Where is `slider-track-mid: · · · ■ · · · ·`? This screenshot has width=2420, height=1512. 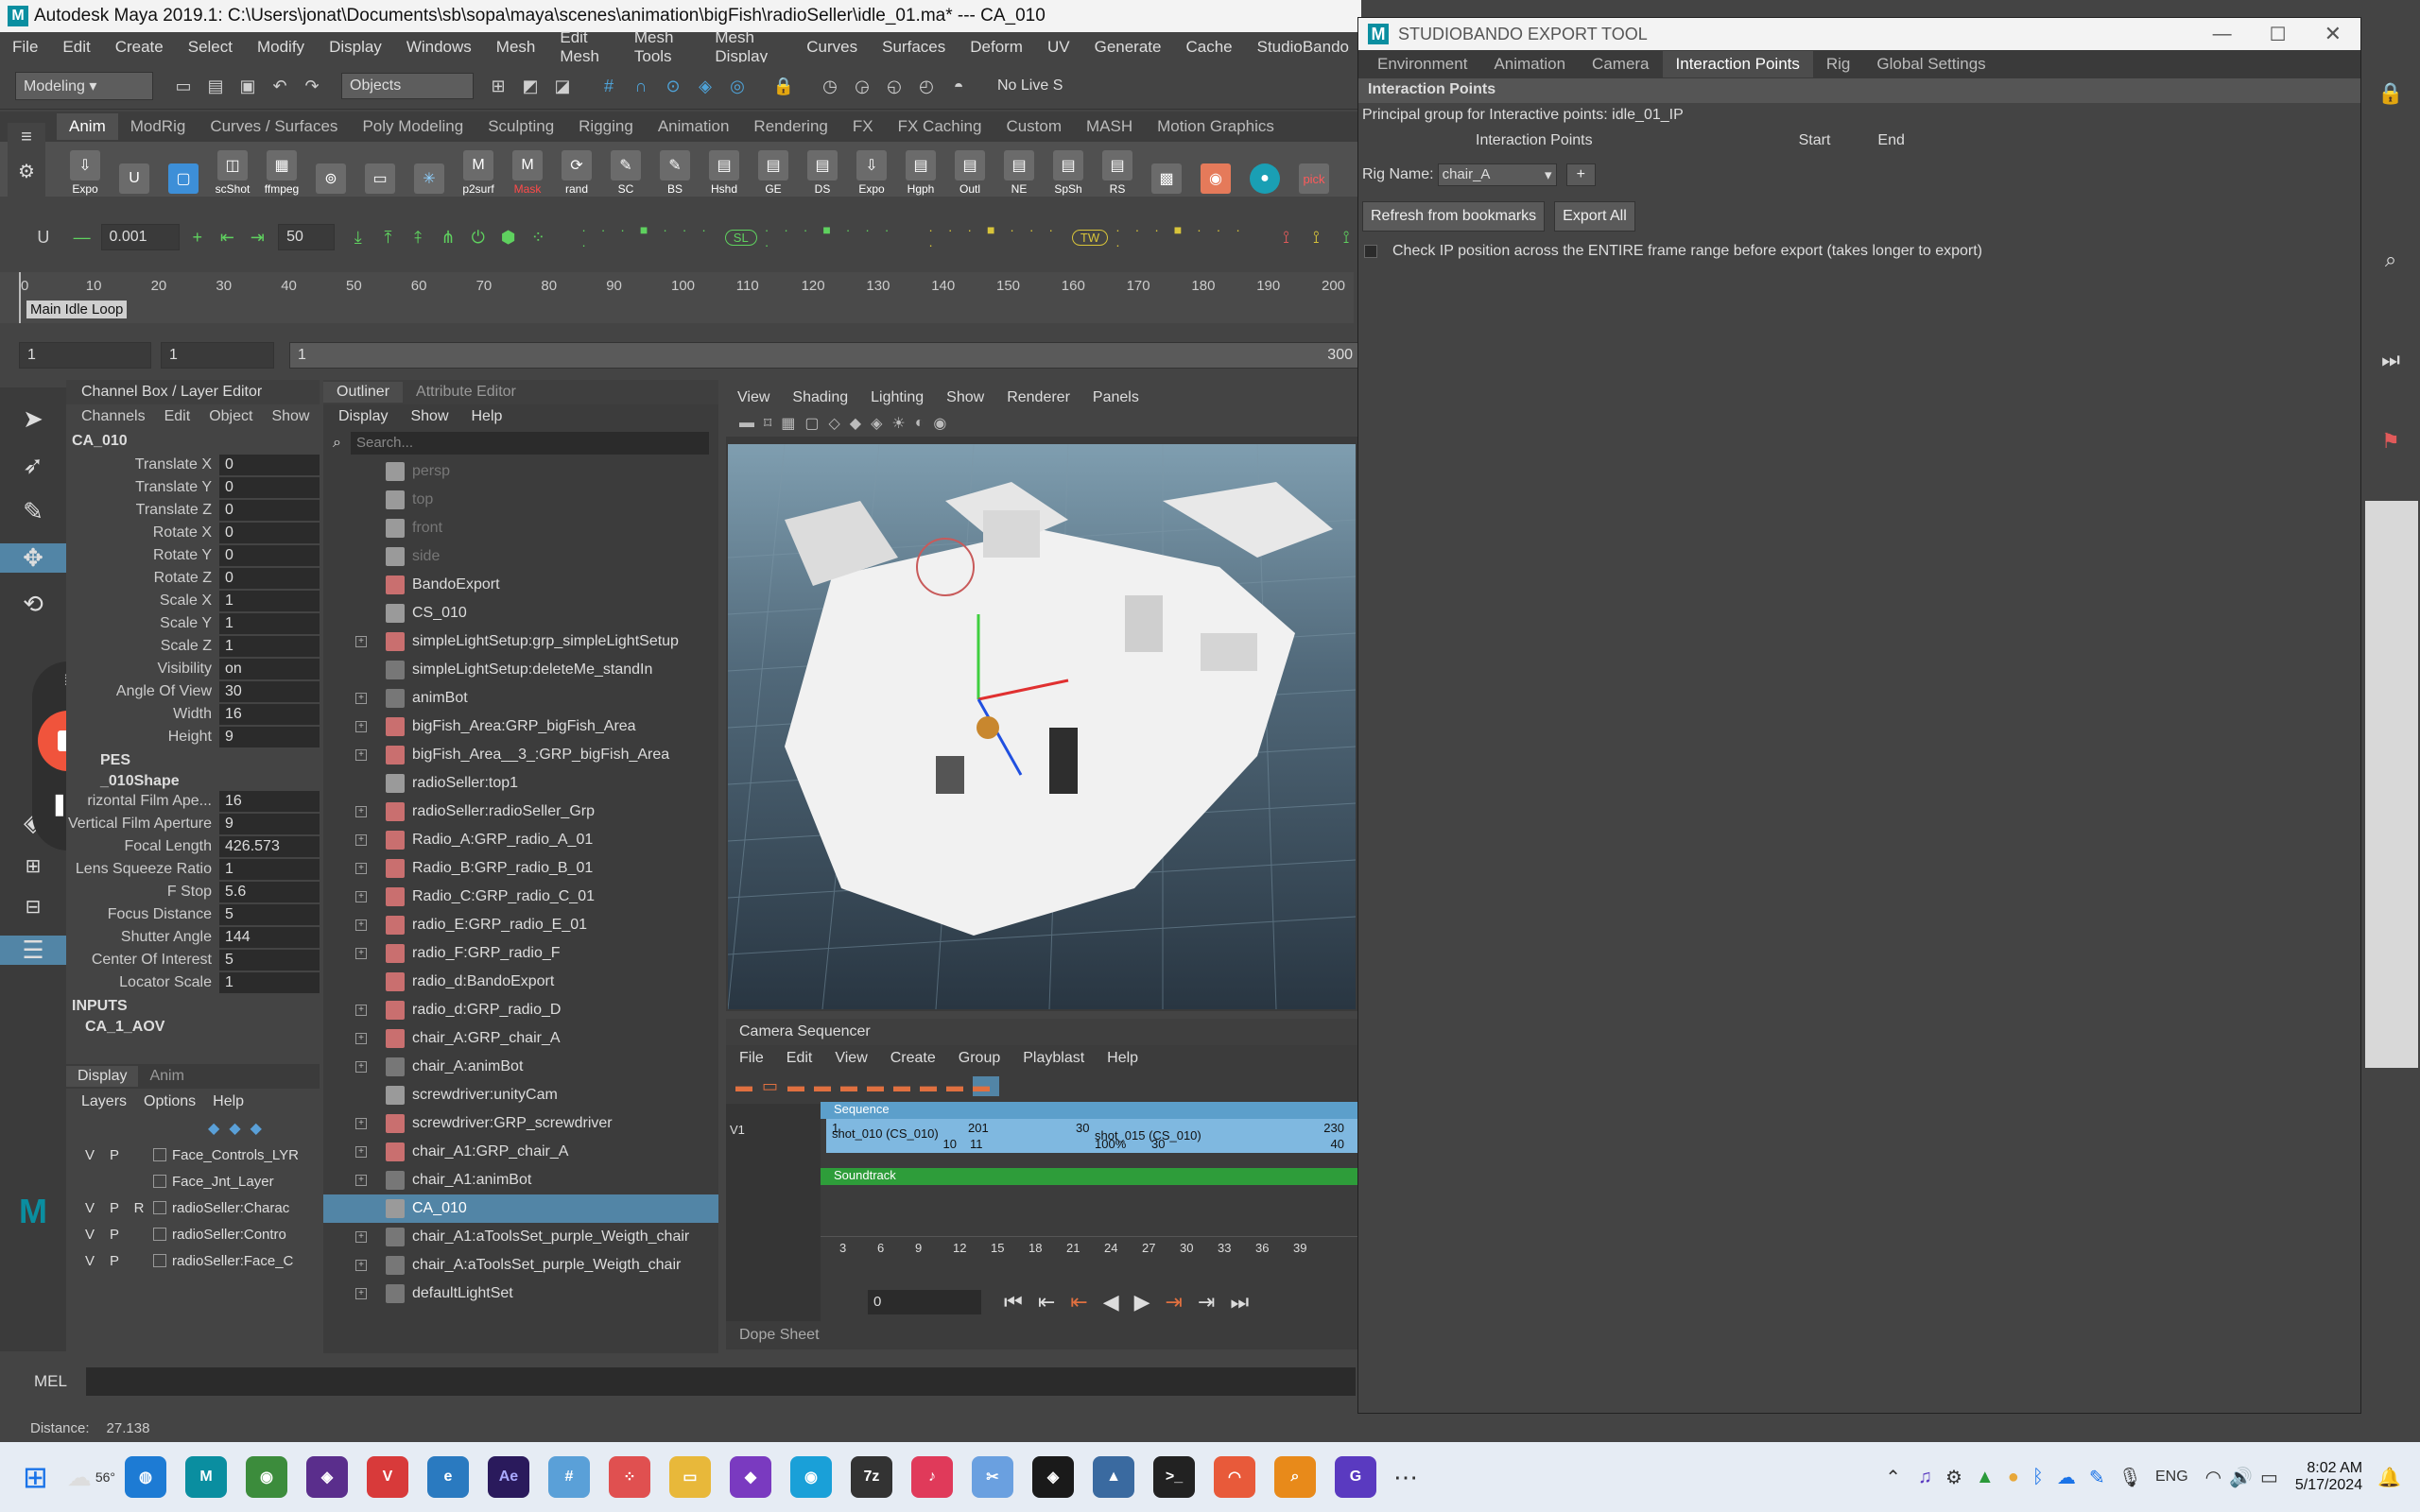
slider-track-mid: · · · ■ · · · · is located at coordinates (833, 237).